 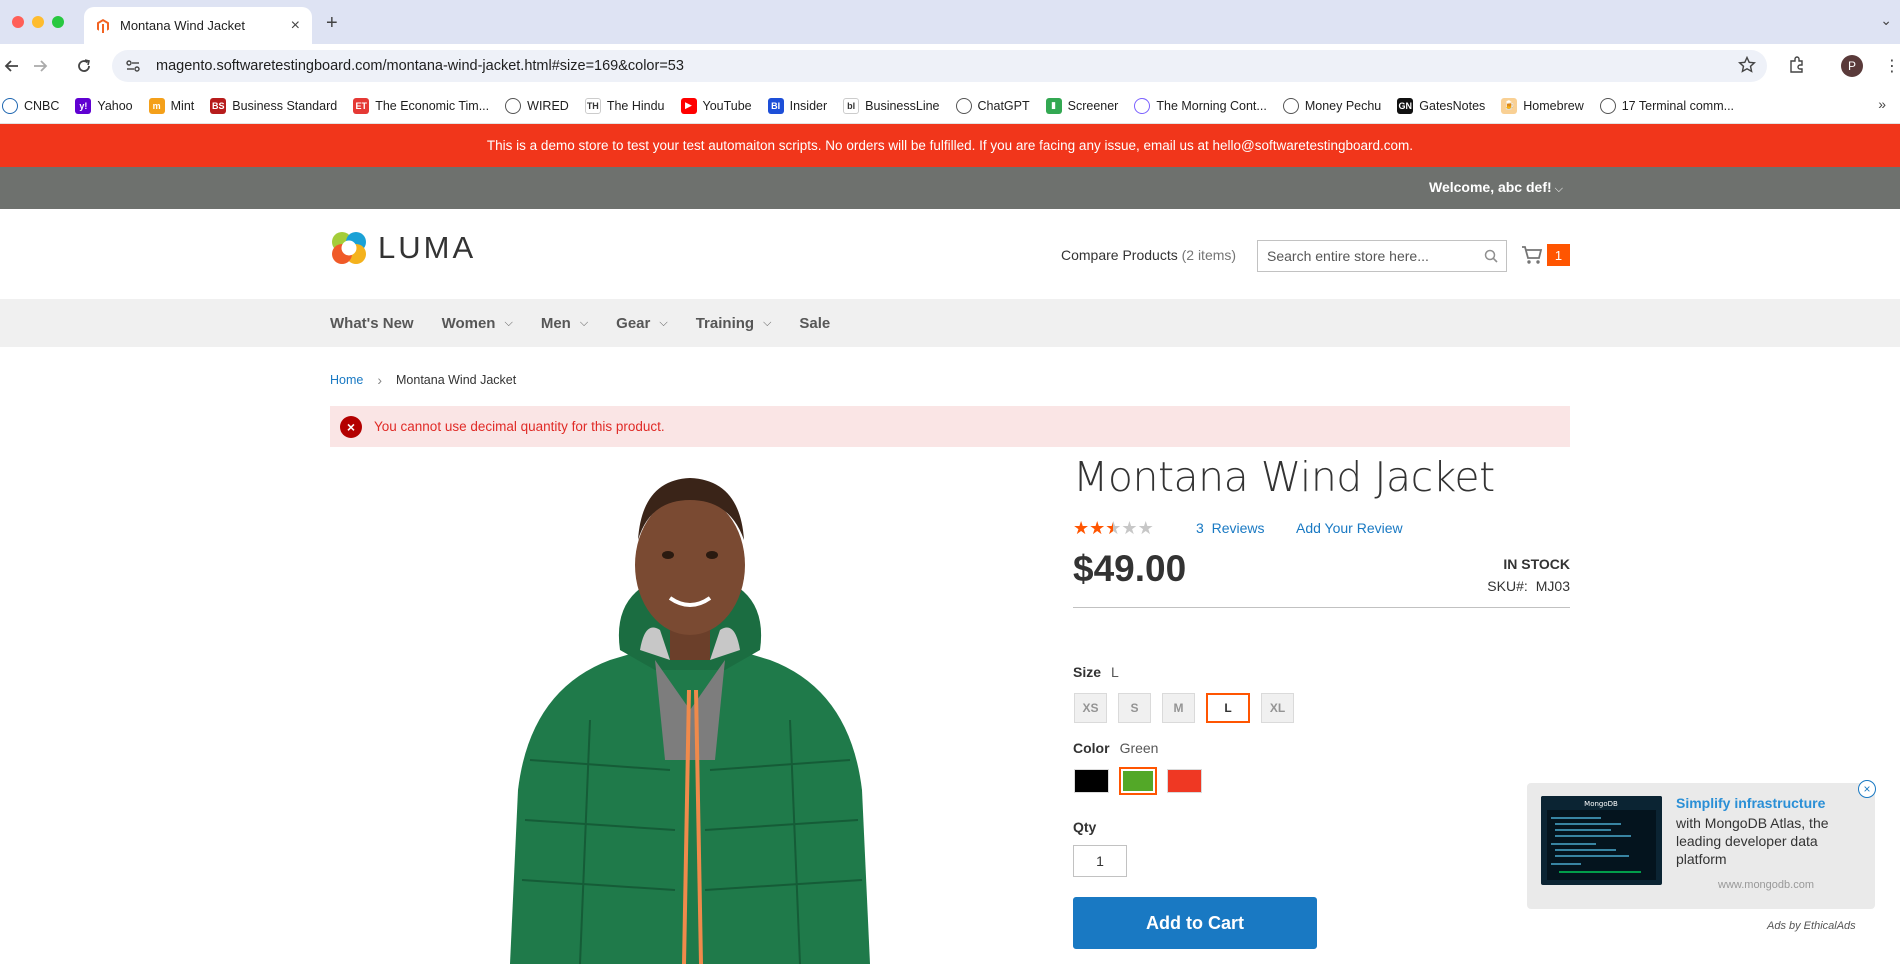 I want to click on bookmark-item: WIRED, so click(x=537, y=105).